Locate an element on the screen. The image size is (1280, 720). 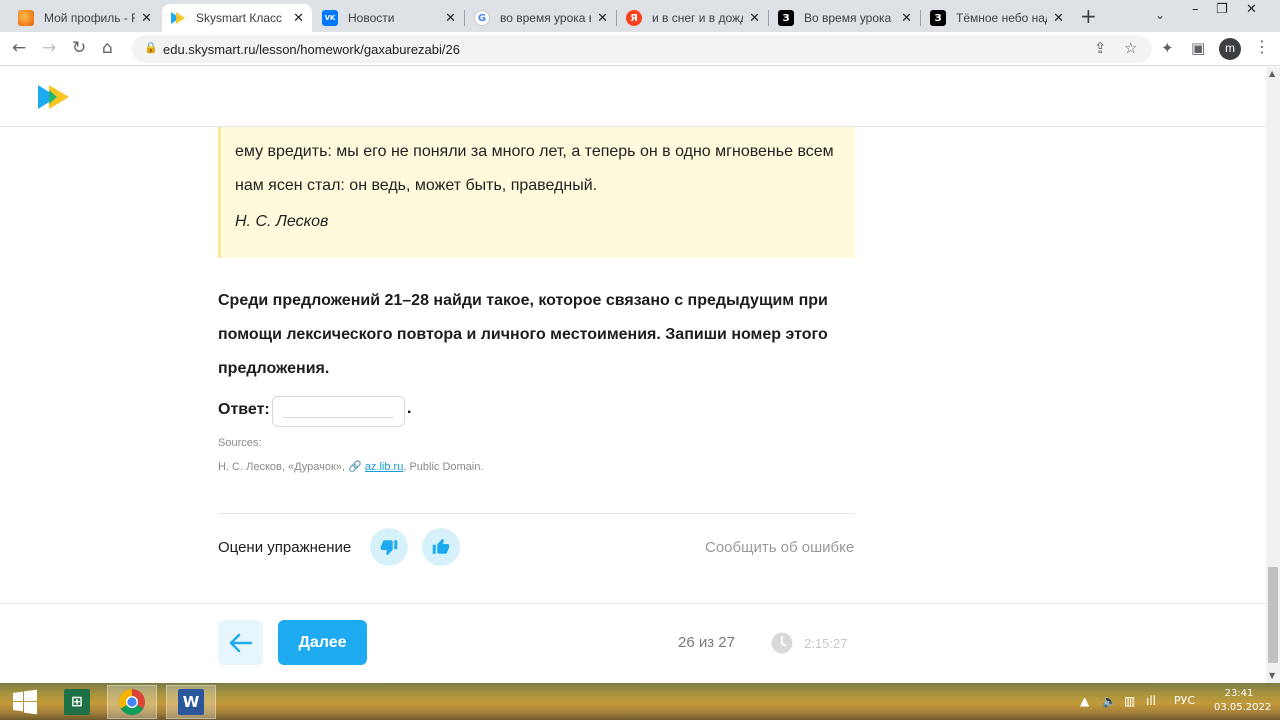
new-tab-plus-icon: + is located at coordinates (1088, 16).